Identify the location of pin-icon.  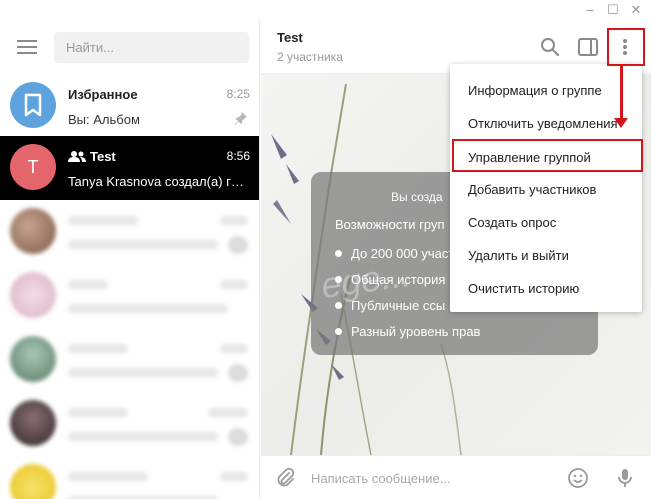
(240, 118).